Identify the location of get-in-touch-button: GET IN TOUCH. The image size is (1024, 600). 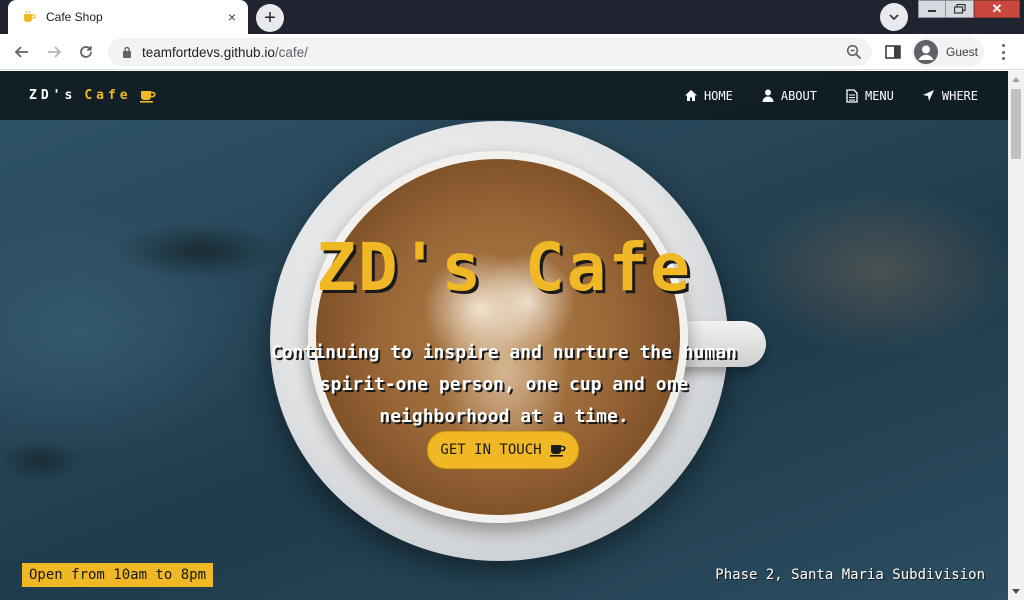
(503, 450).